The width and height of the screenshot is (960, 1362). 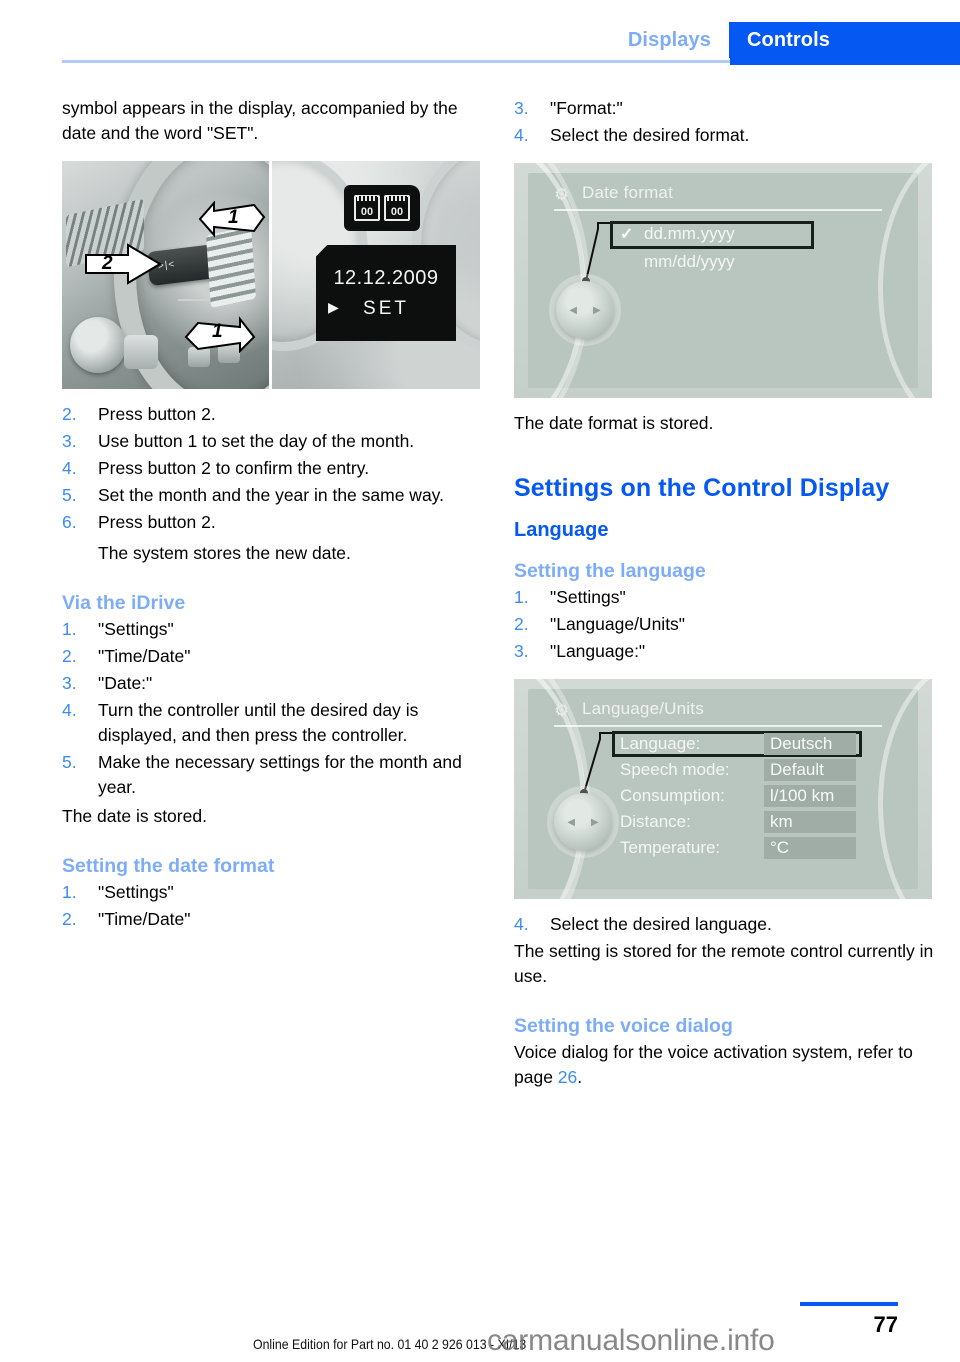 I want to click on step-subtext: The system stores the new date., so click(x=224, y=553).